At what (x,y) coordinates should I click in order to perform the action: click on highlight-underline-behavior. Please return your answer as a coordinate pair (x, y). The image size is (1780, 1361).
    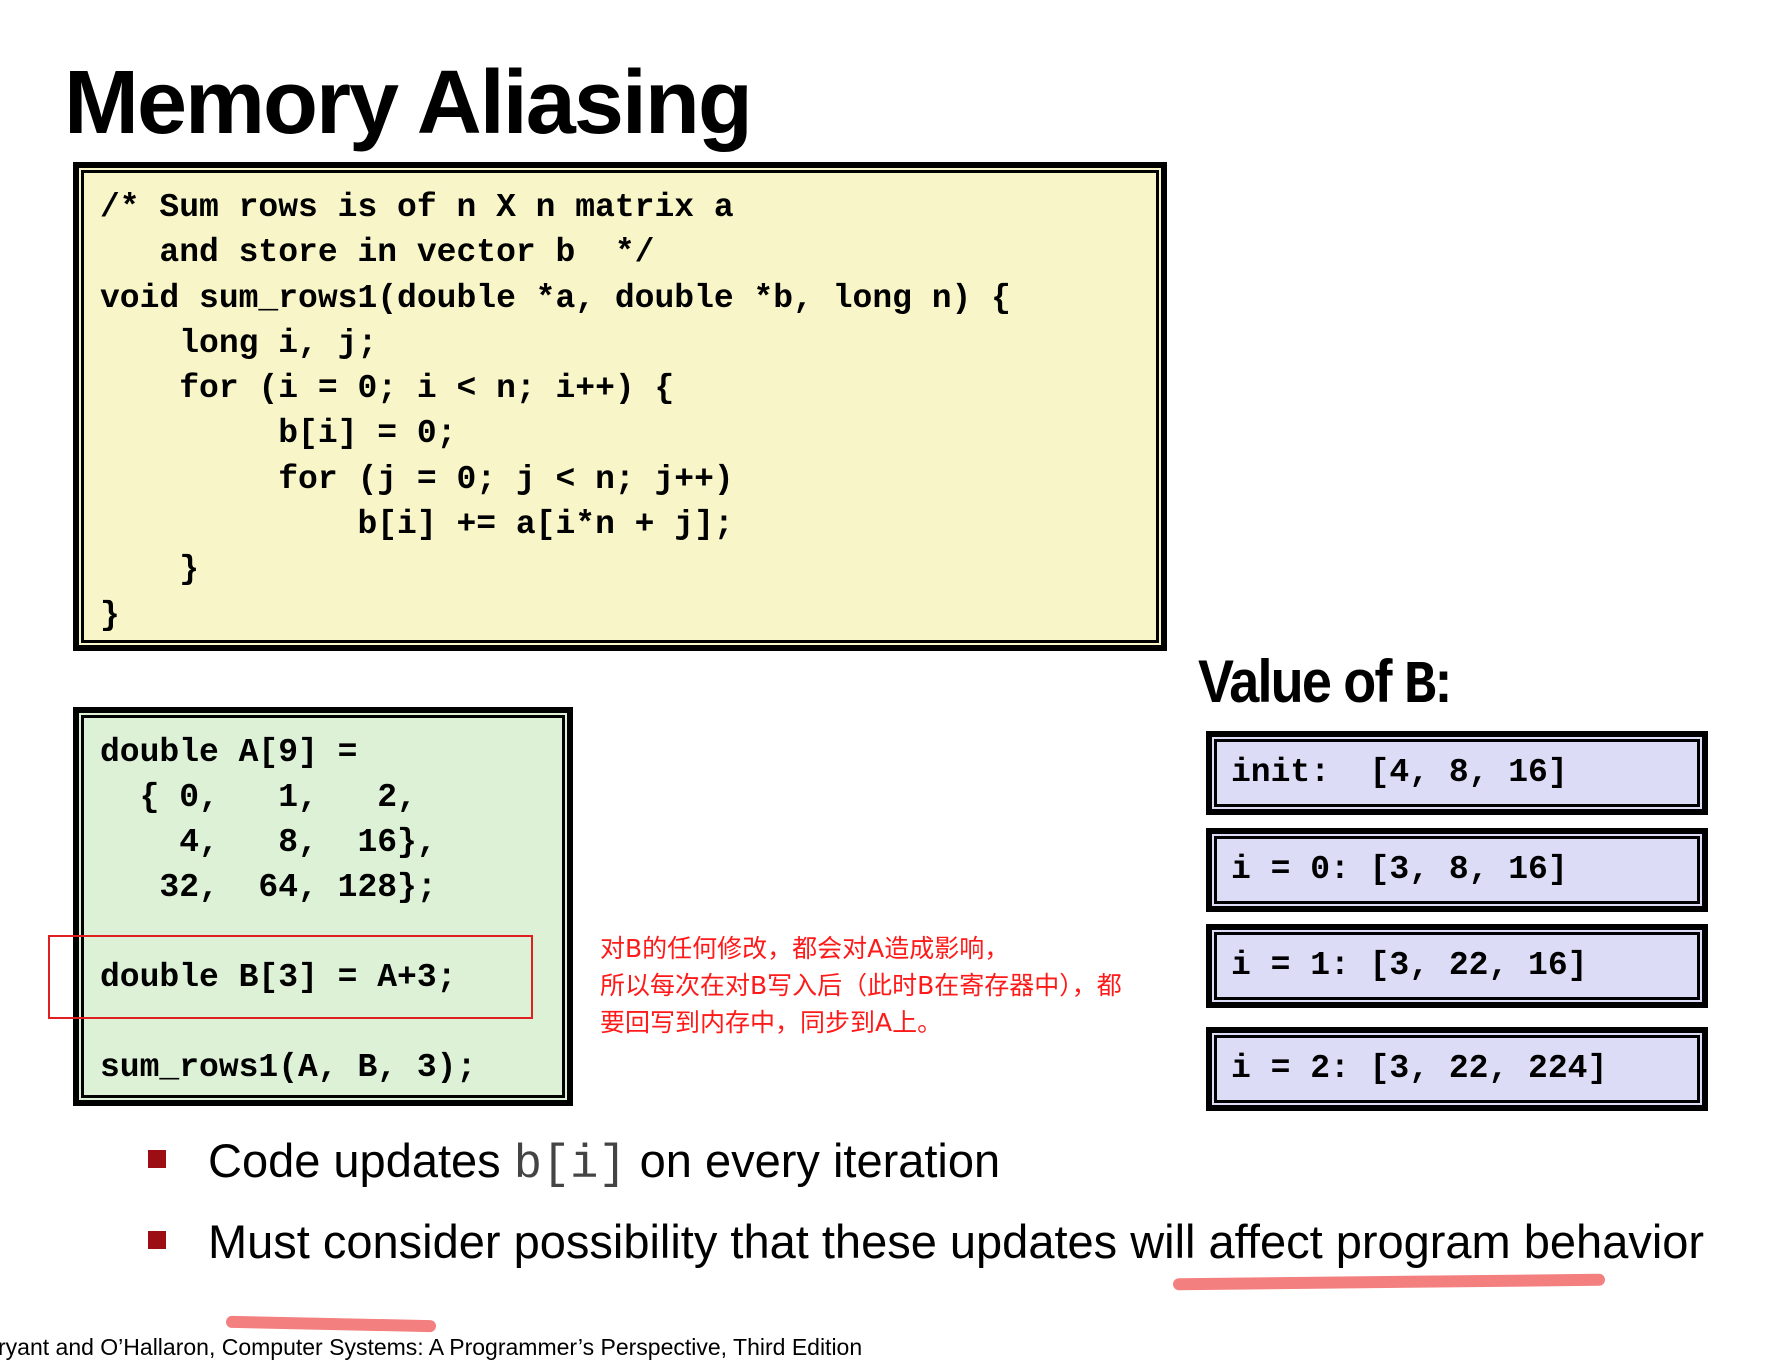
    Looking at the image, I should click on (331, 1324).